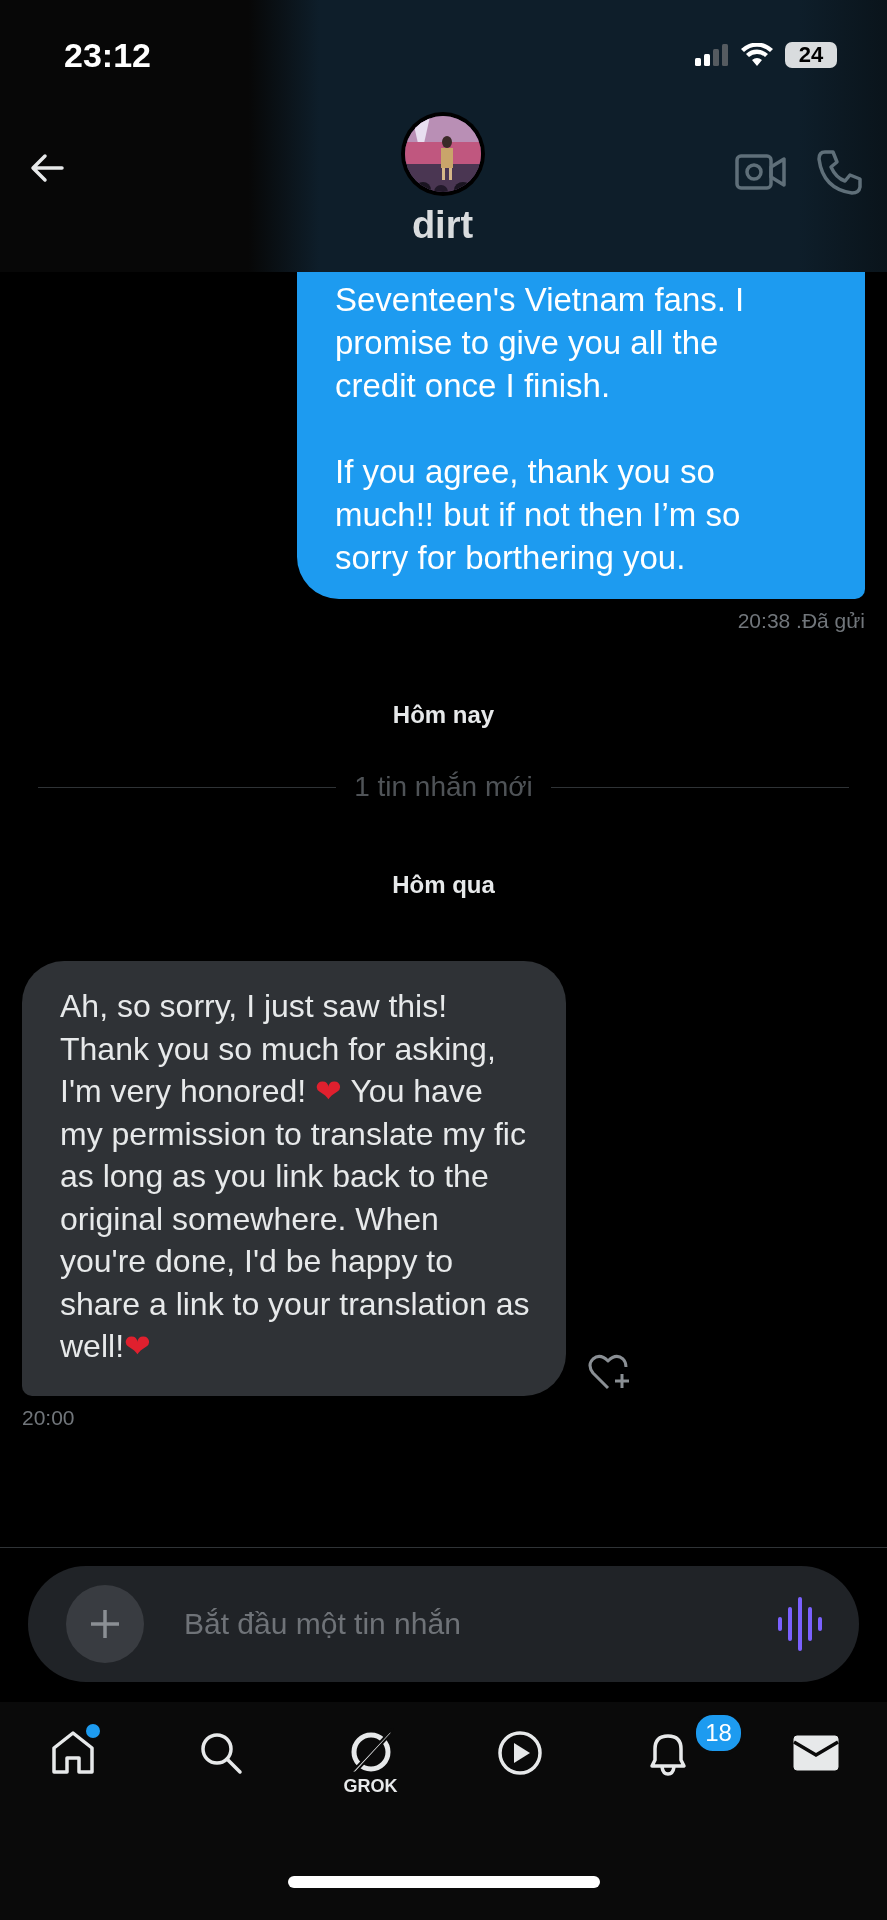 This screenshot has width=887, height=1920. I want to click on phone-icon, so click(839, 172).